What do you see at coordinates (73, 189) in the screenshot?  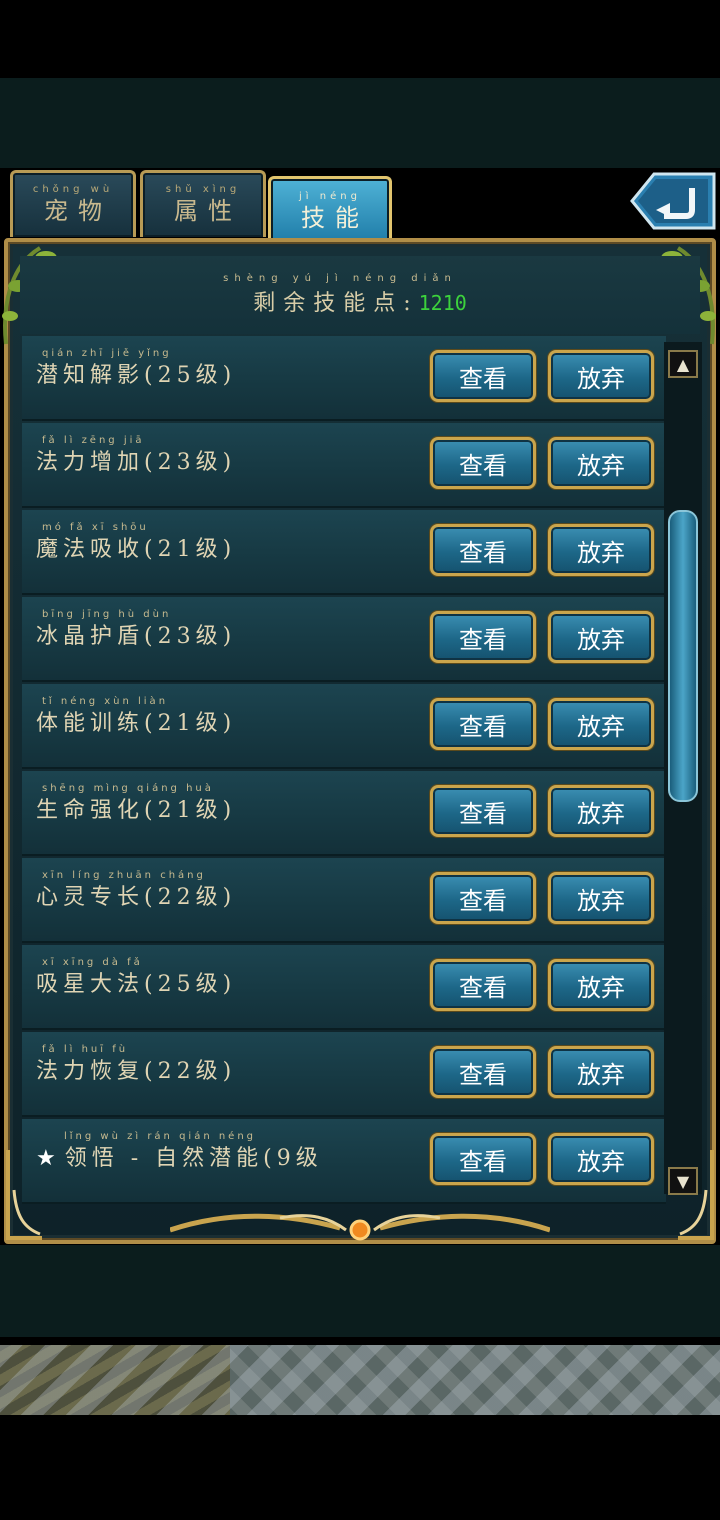 I see `tab-pet-pinyin: chǒng wù` at bounding box center [73, 189].